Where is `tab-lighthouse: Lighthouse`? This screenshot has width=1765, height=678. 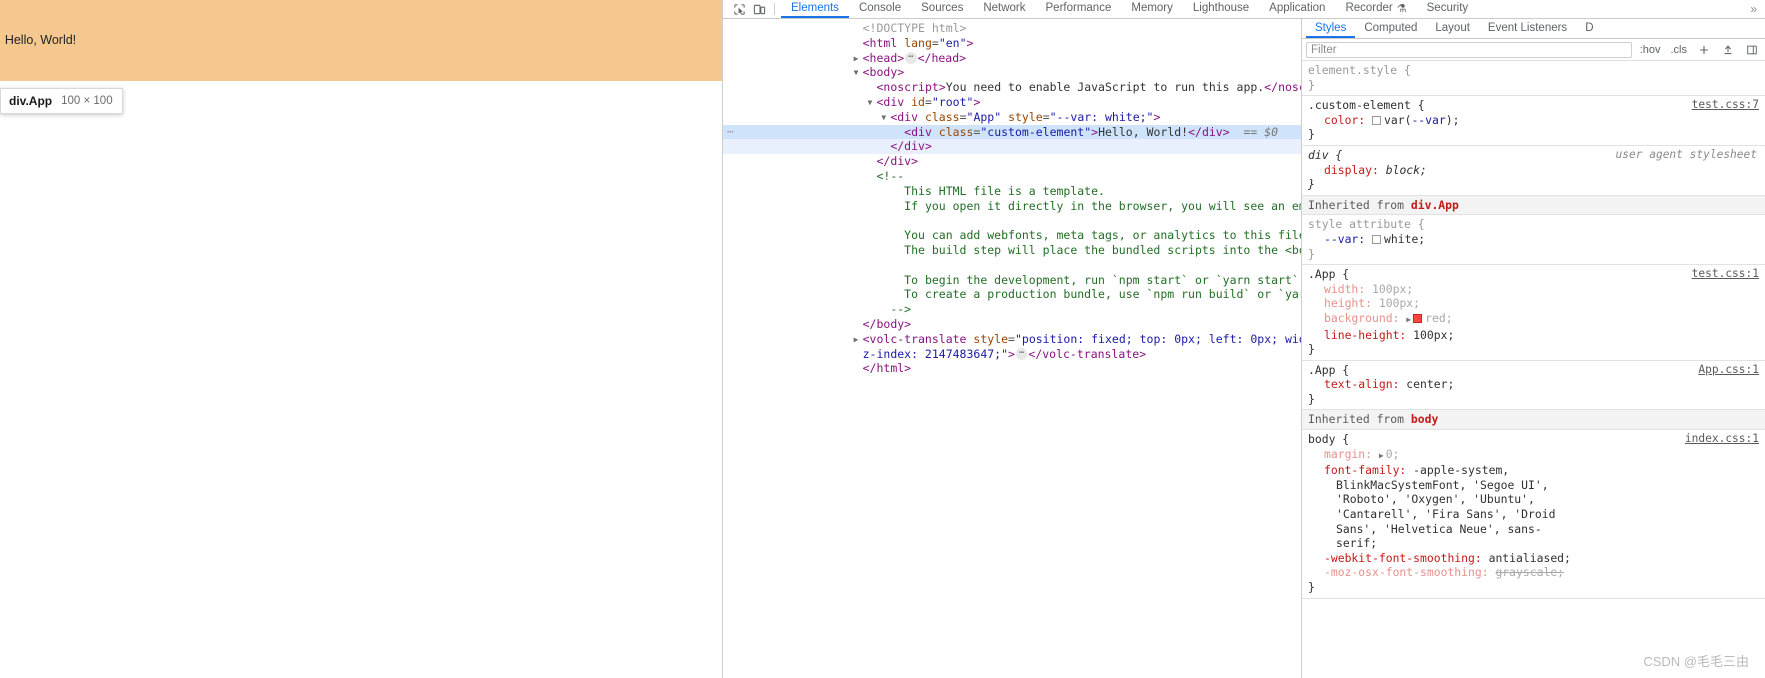 tab-lighthouse: Lighthouse is located at coordinates (1221, 9).